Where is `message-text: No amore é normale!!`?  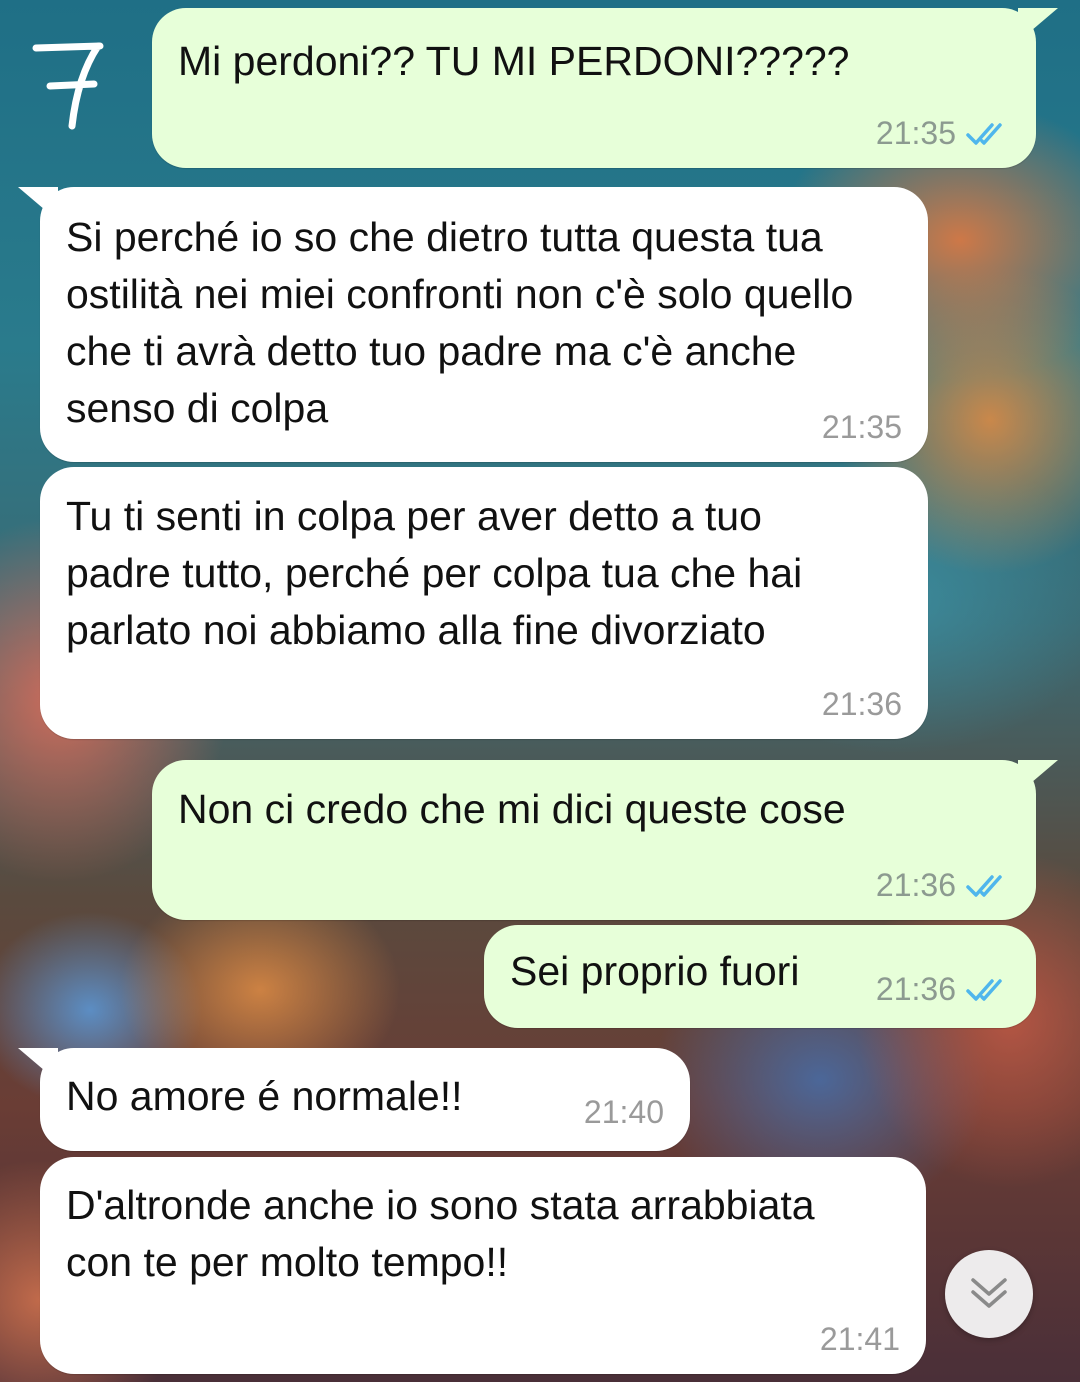
message-text: No amore é normale!! is located at coordinates (264, 1096).